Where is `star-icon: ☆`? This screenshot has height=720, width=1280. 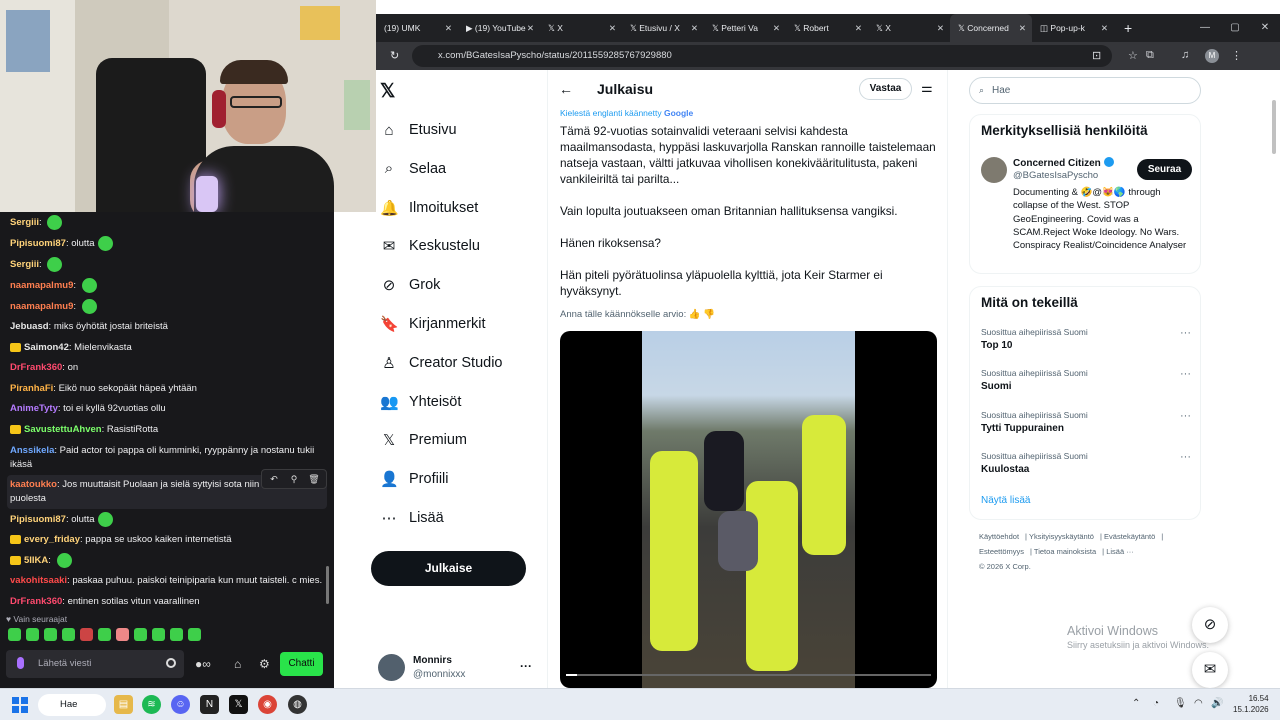
star-icon: ☆ is located at coordinates (1133, 55).